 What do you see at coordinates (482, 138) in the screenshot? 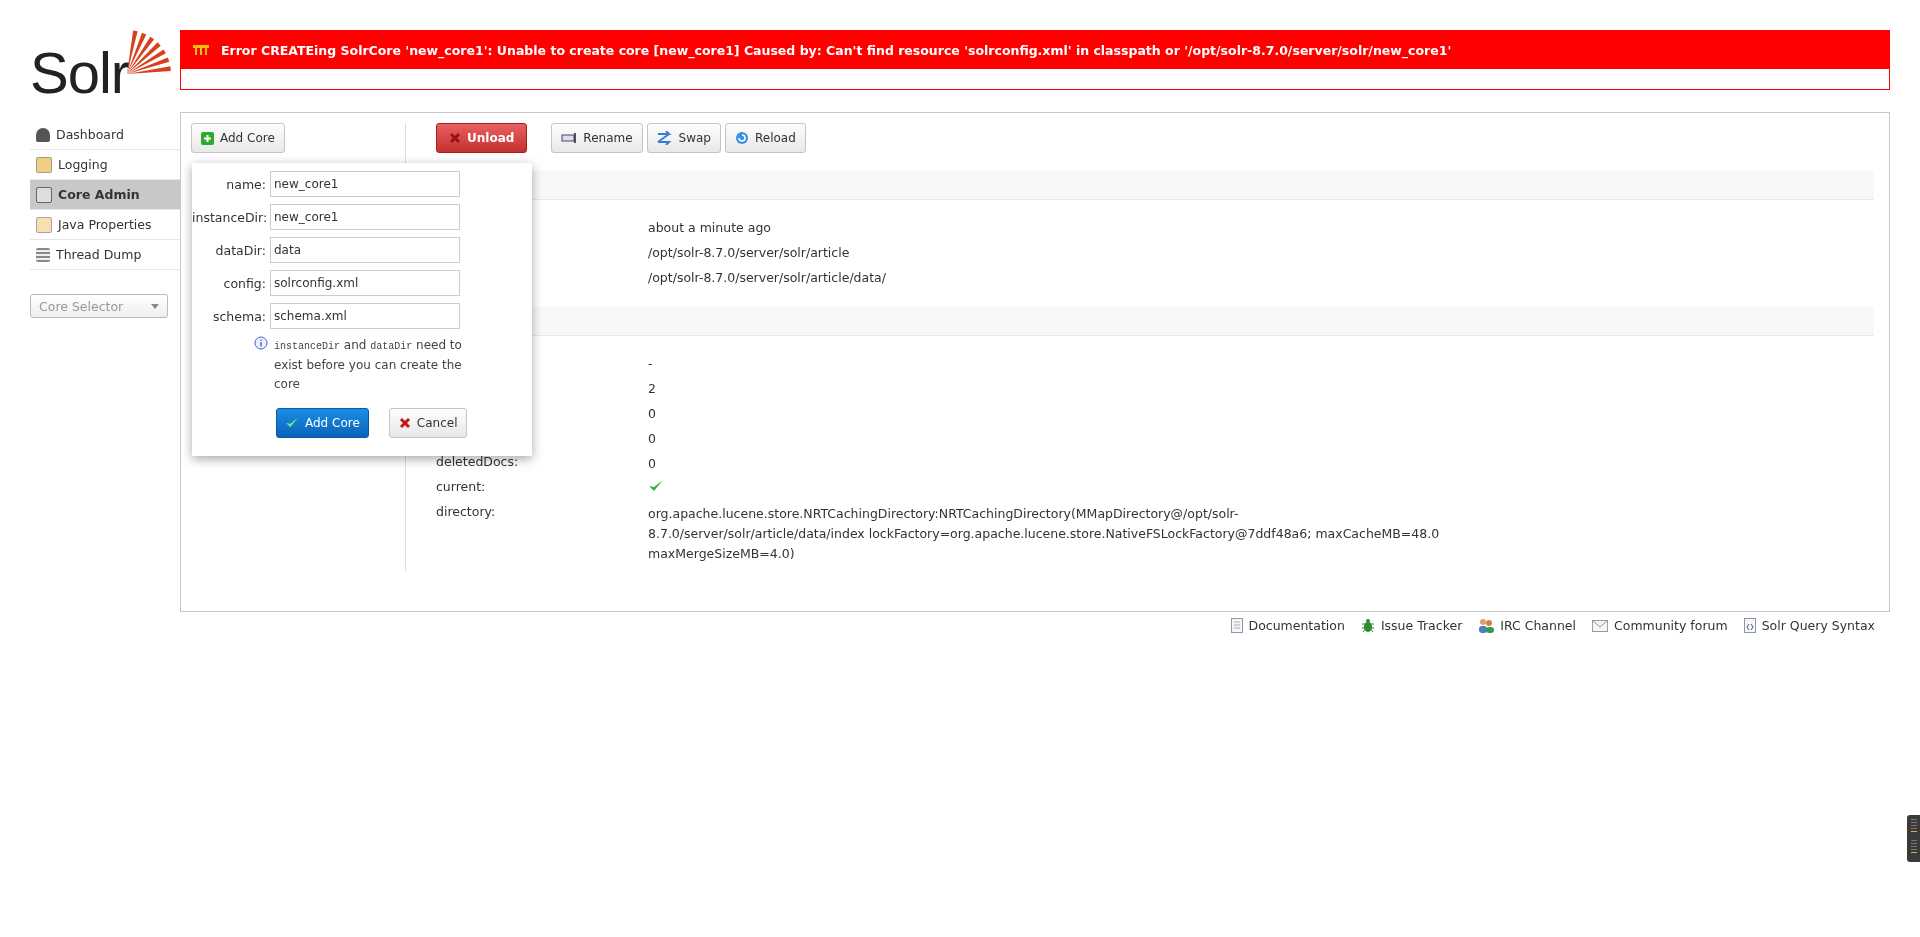
I see `action-button: Unload` at bounding box center [482, 138].